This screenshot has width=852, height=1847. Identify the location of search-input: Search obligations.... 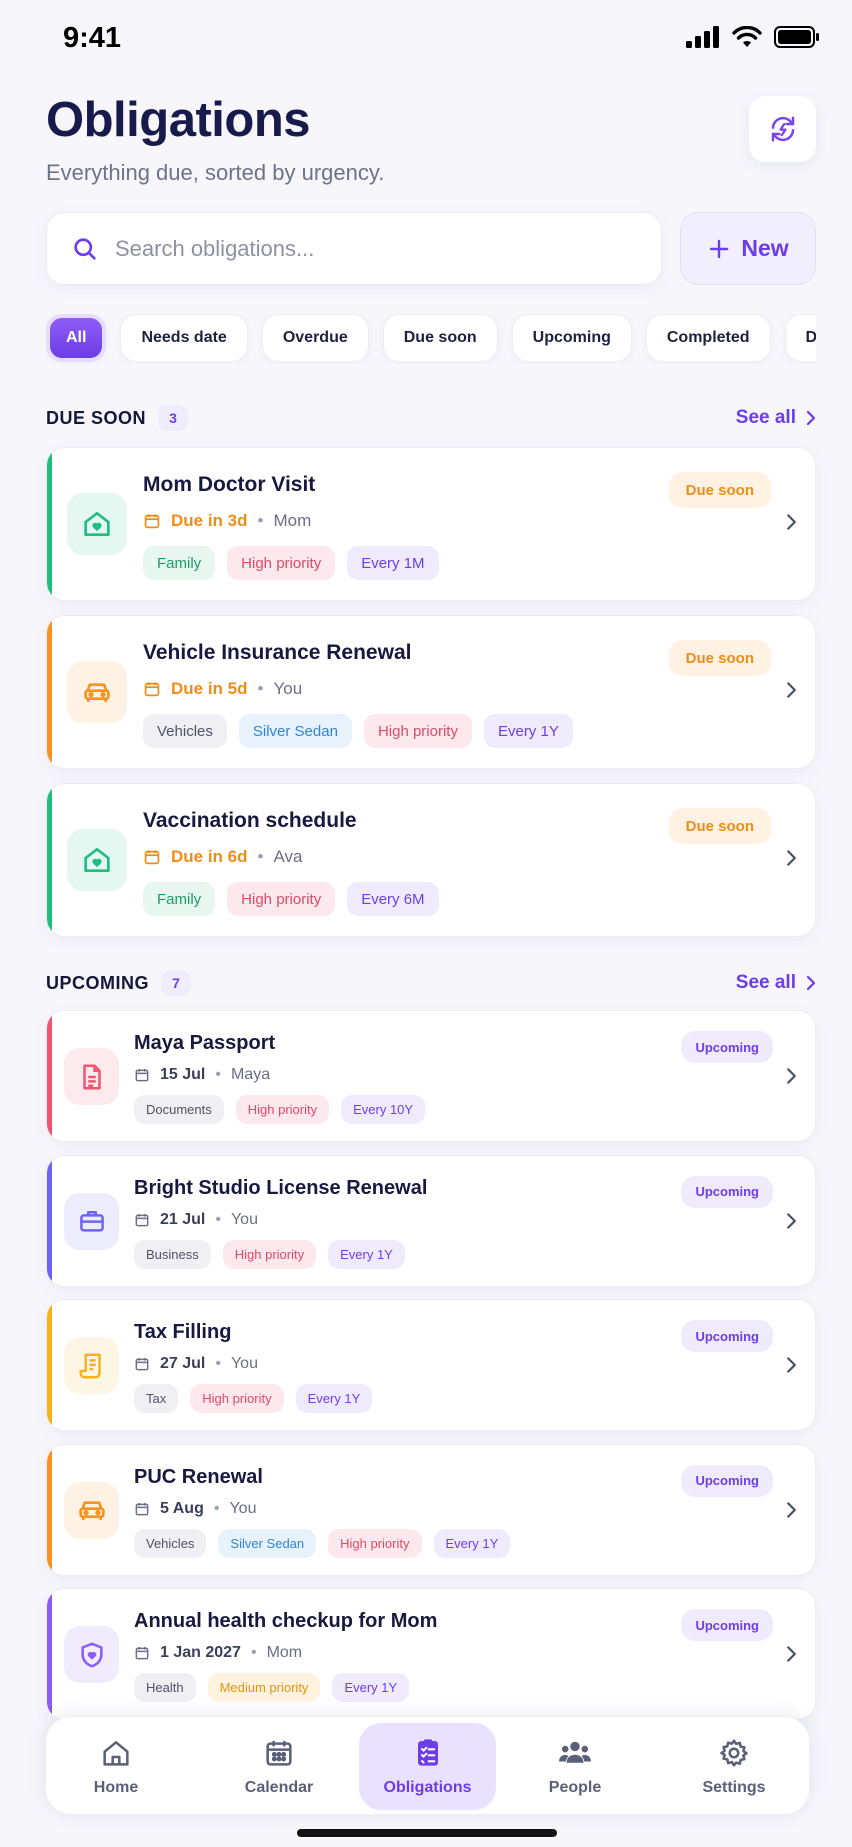
(354, 248).